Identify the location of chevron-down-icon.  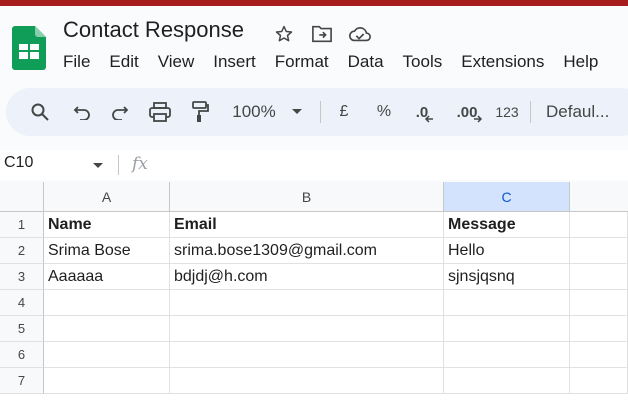
(297, 112).